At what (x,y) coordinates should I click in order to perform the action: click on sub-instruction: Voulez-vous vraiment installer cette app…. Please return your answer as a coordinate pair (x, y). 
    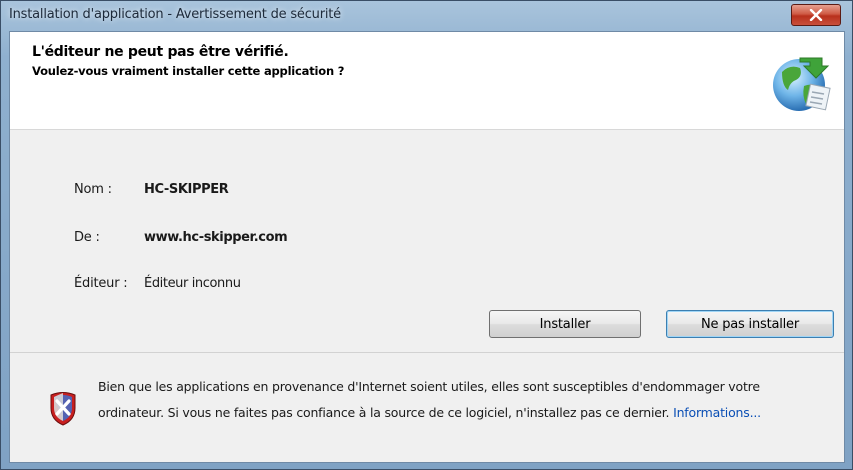
    Looking at the image, I should click on (188, 71).